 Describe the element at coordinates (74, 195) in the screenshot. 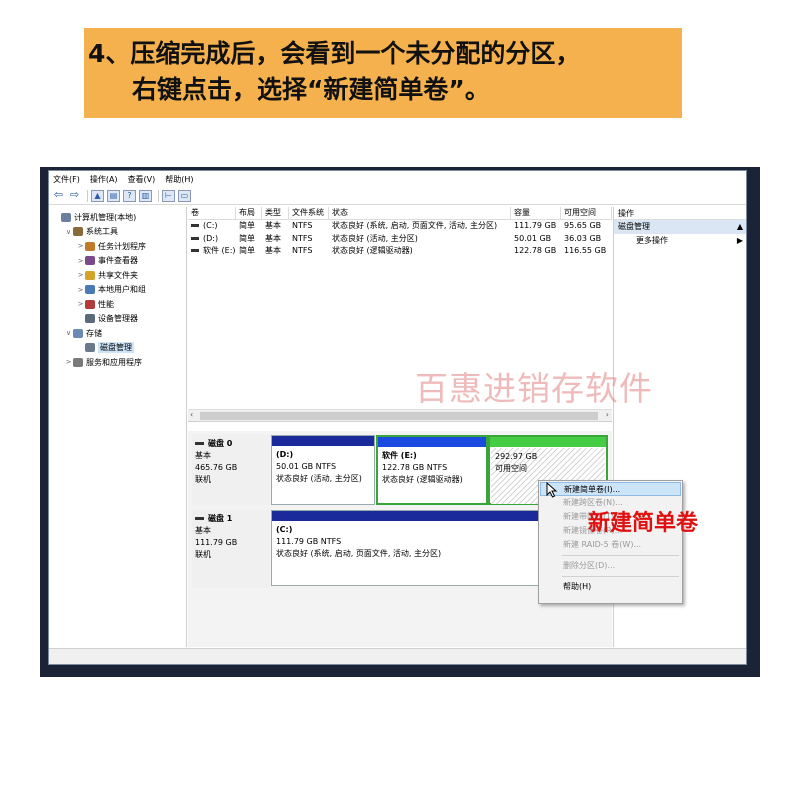

I see `forward-arrow-icon: ⇨` at that location.